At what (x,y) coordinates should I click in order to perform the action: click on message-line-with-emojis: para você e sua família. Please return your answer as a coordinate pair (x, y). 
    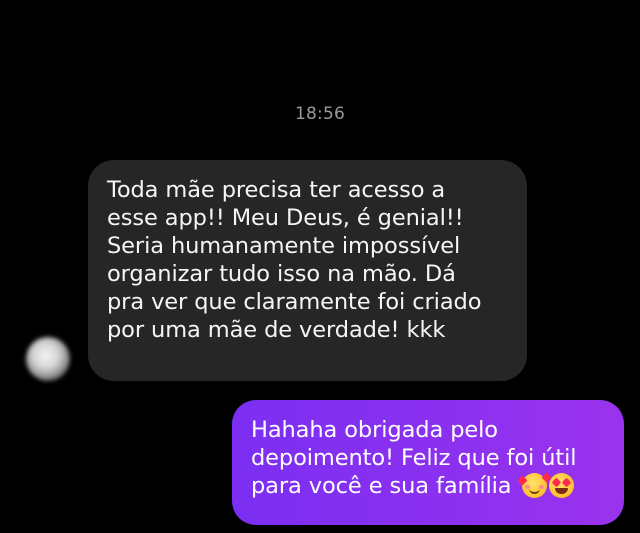
    Looking at the image, I should click on (432, 486).